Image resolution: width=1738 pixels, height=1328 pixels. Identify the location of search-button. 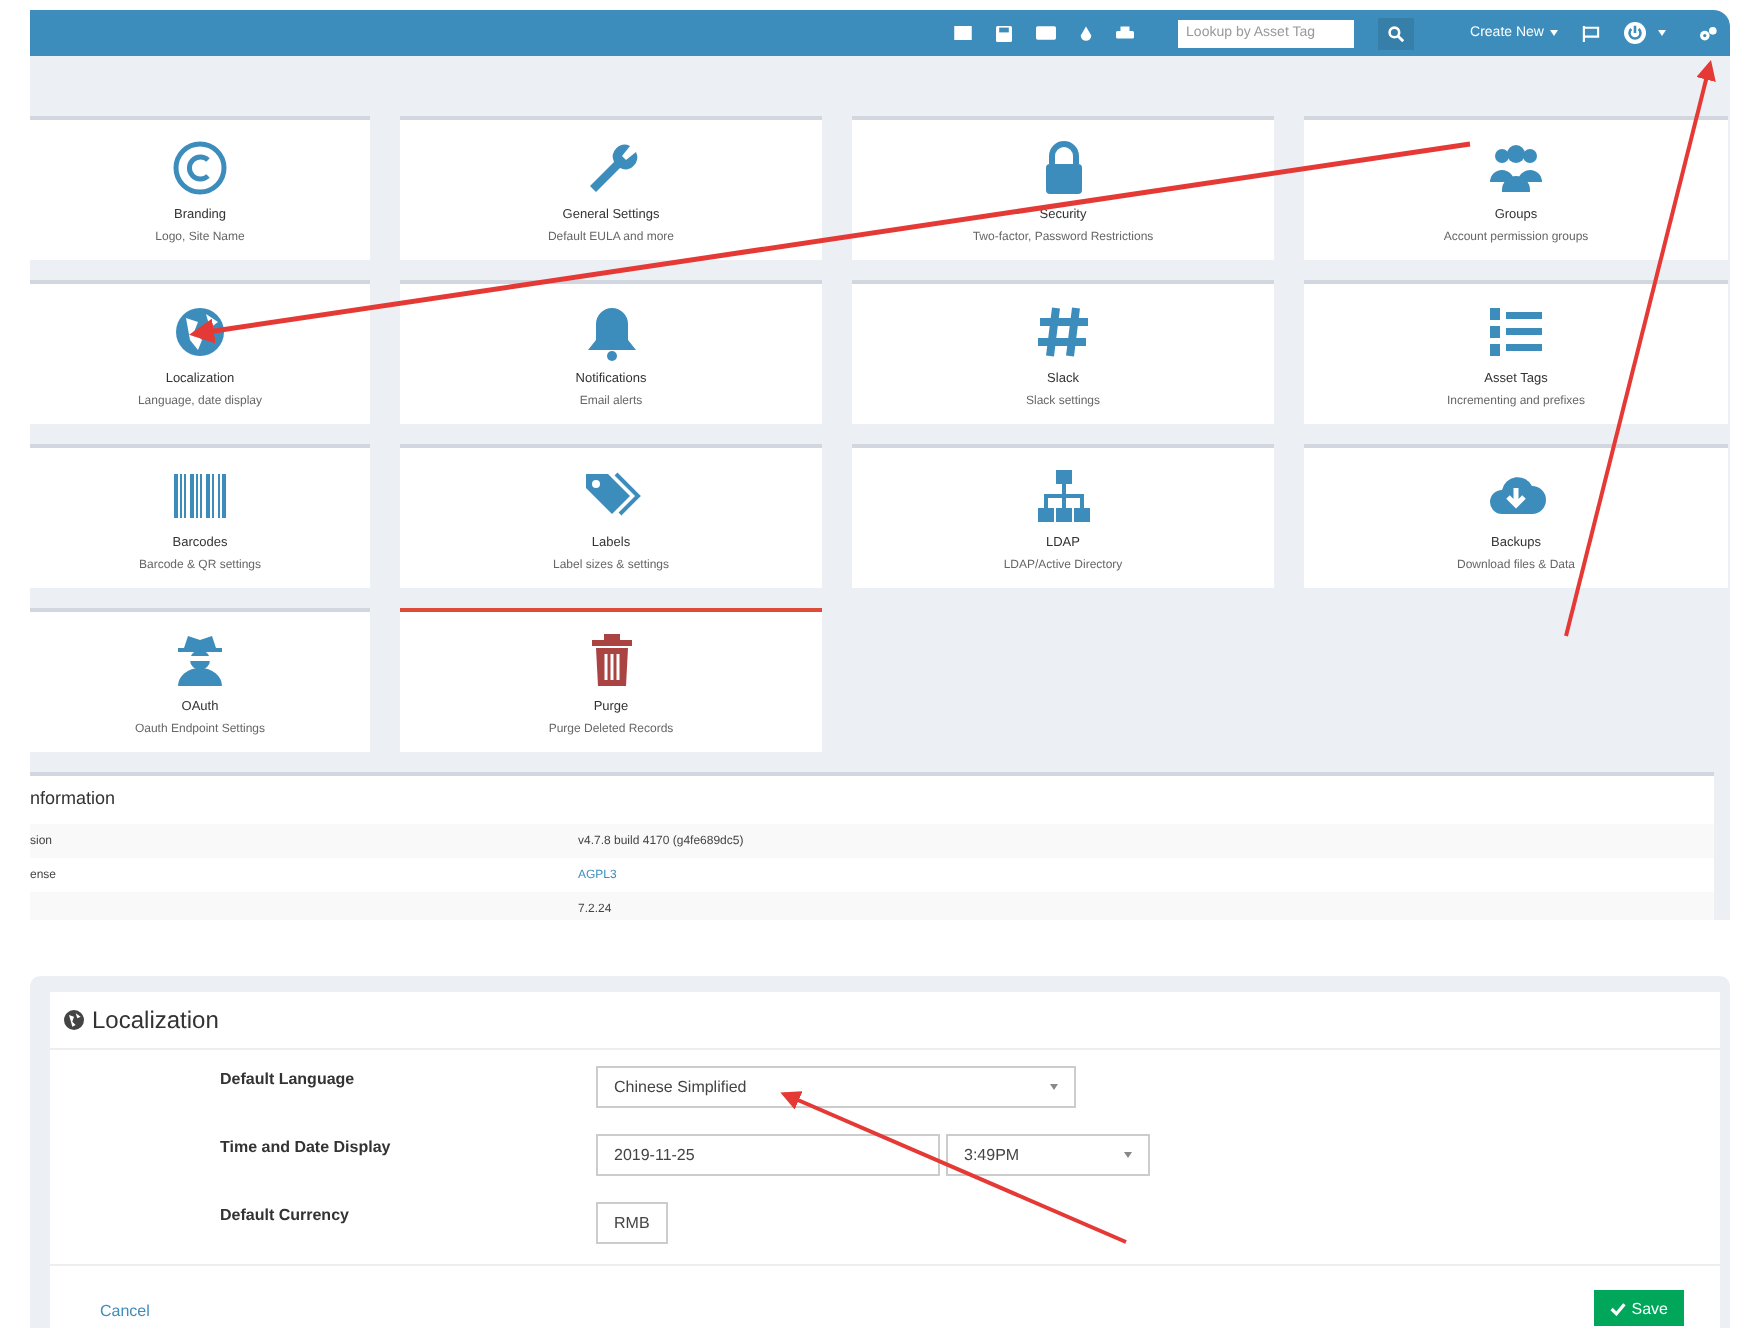
(1396, 33).